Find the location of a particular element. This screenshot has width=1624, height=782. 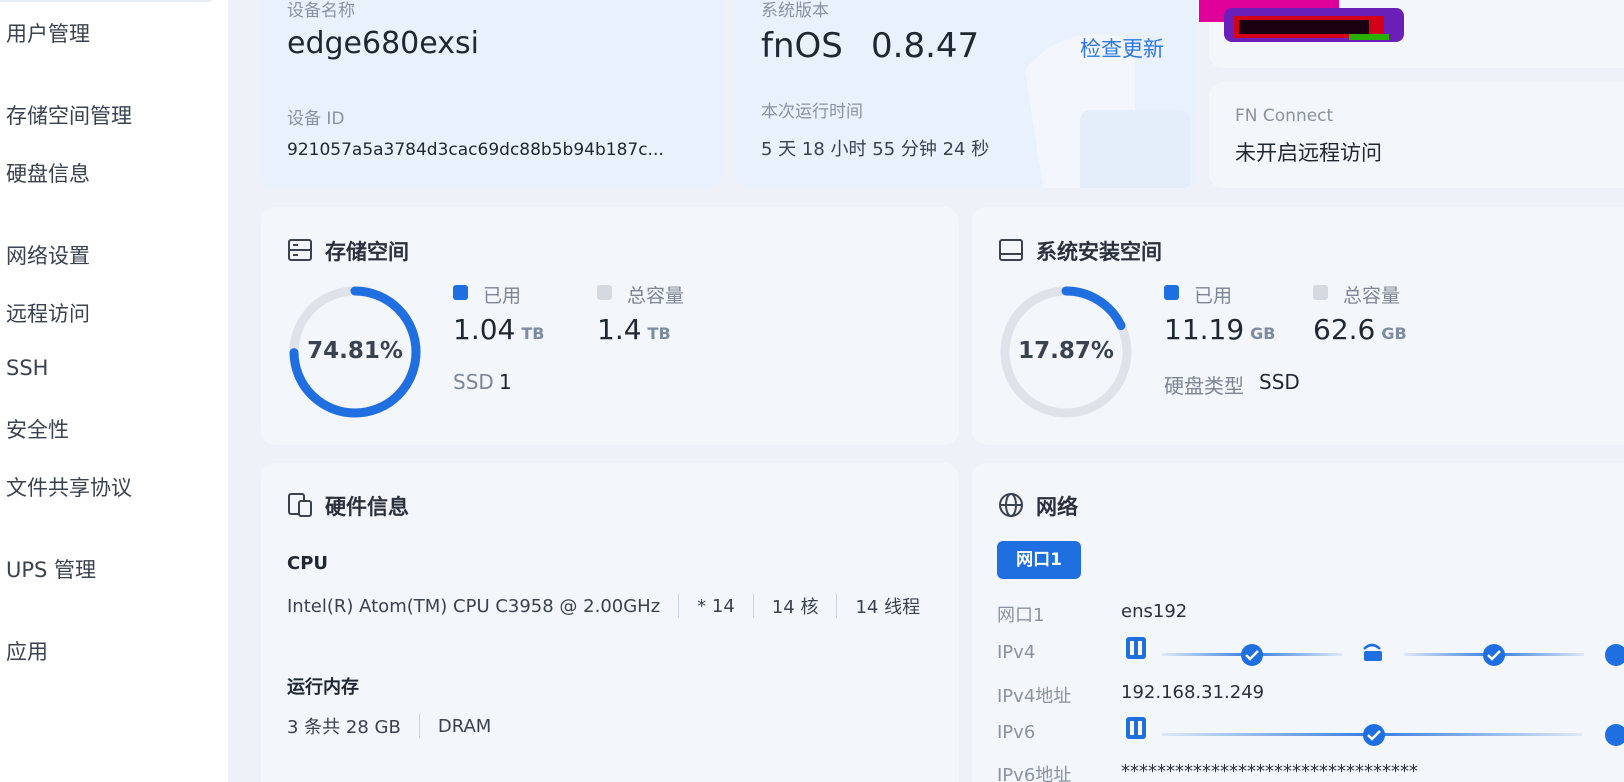

uptime-label: 本次运行时间 is located at coordinates (812, 112).